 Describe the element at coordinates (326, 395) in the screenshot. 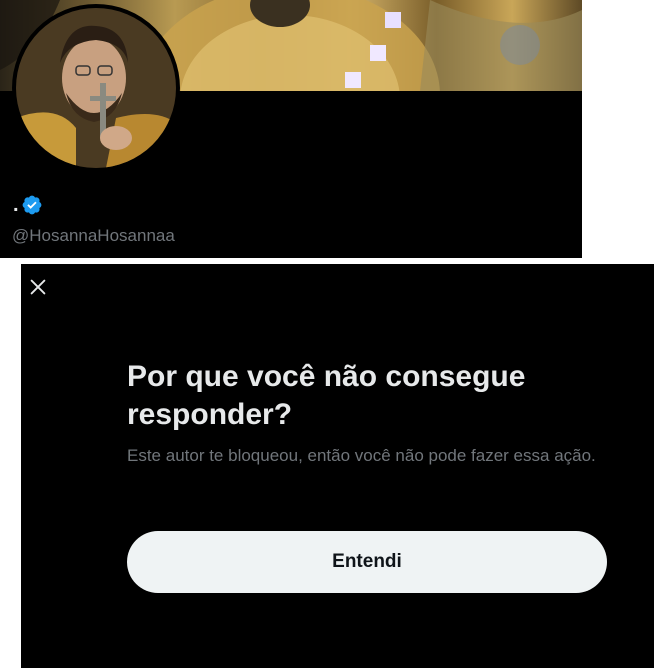

I see `dialog-title: Por que você não consegue responder?` at that location.